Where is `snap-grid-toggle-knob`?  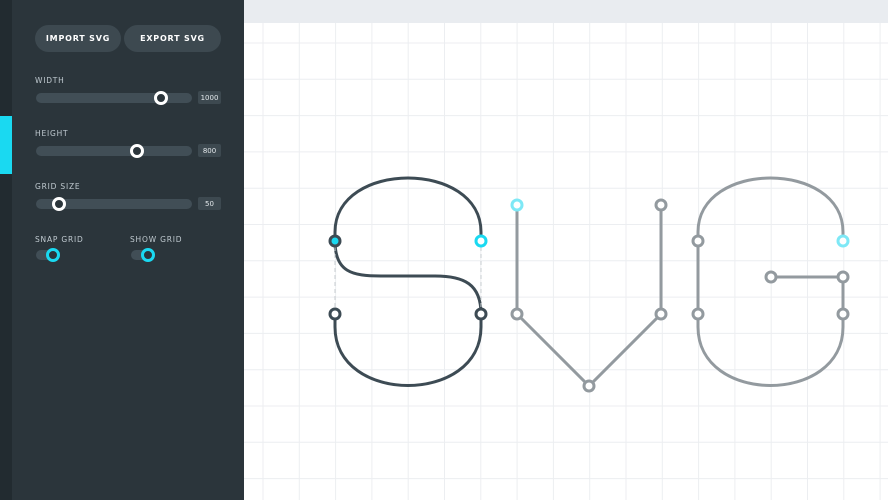 snap-grid-toggle-knob is located at coordinates (53, 255).